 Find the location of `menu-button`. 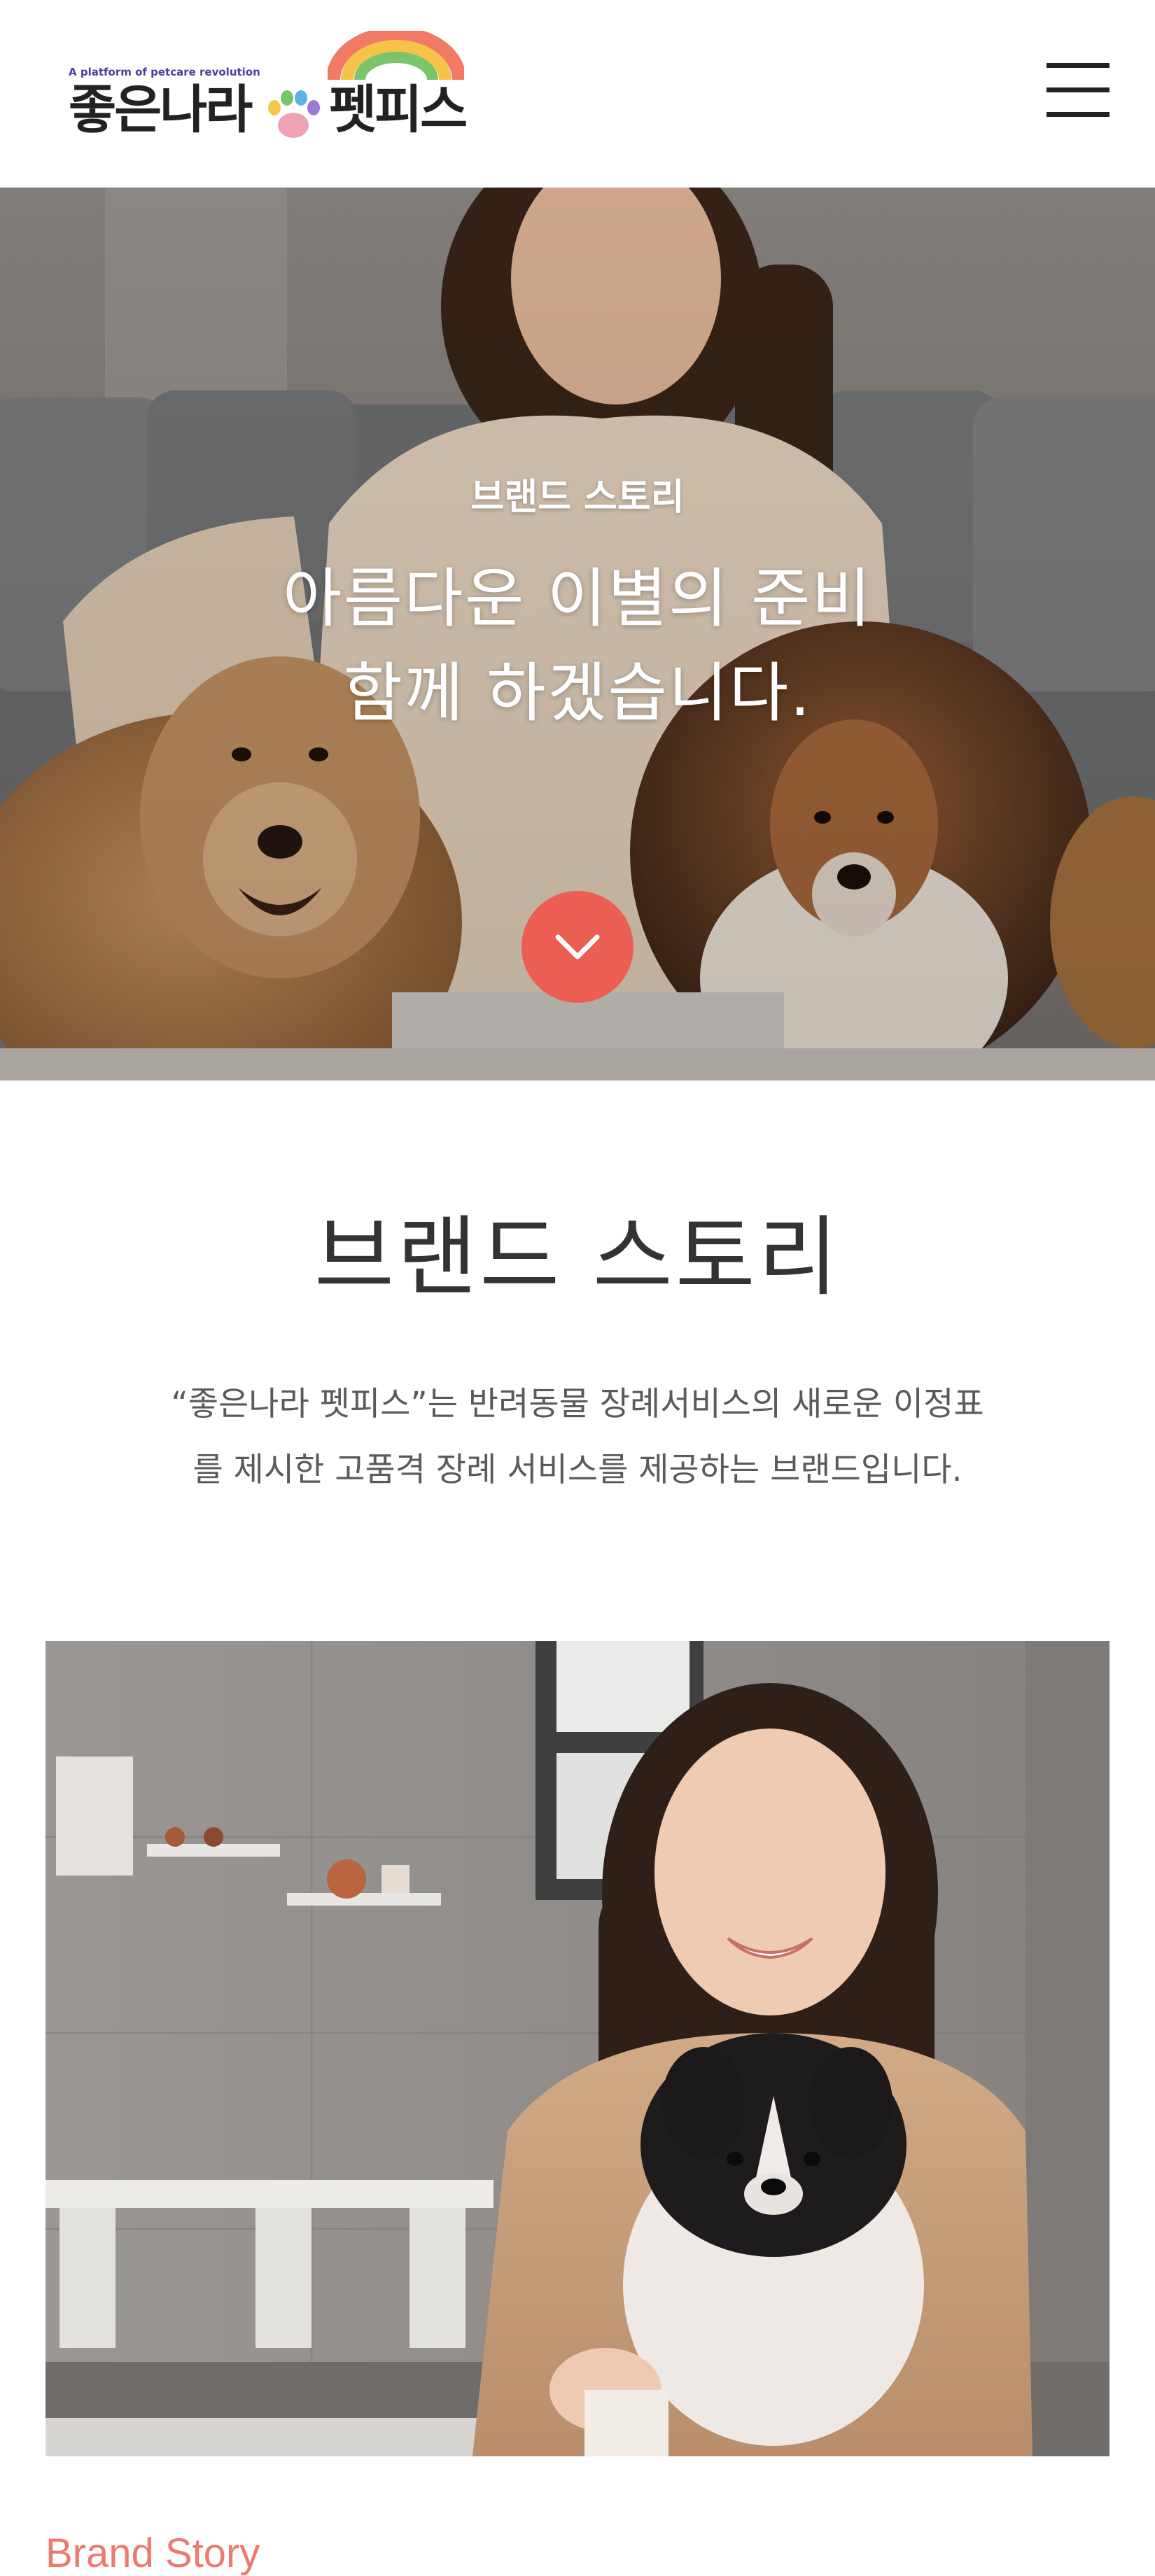

menu-button is located at coordinates (1078, 90).